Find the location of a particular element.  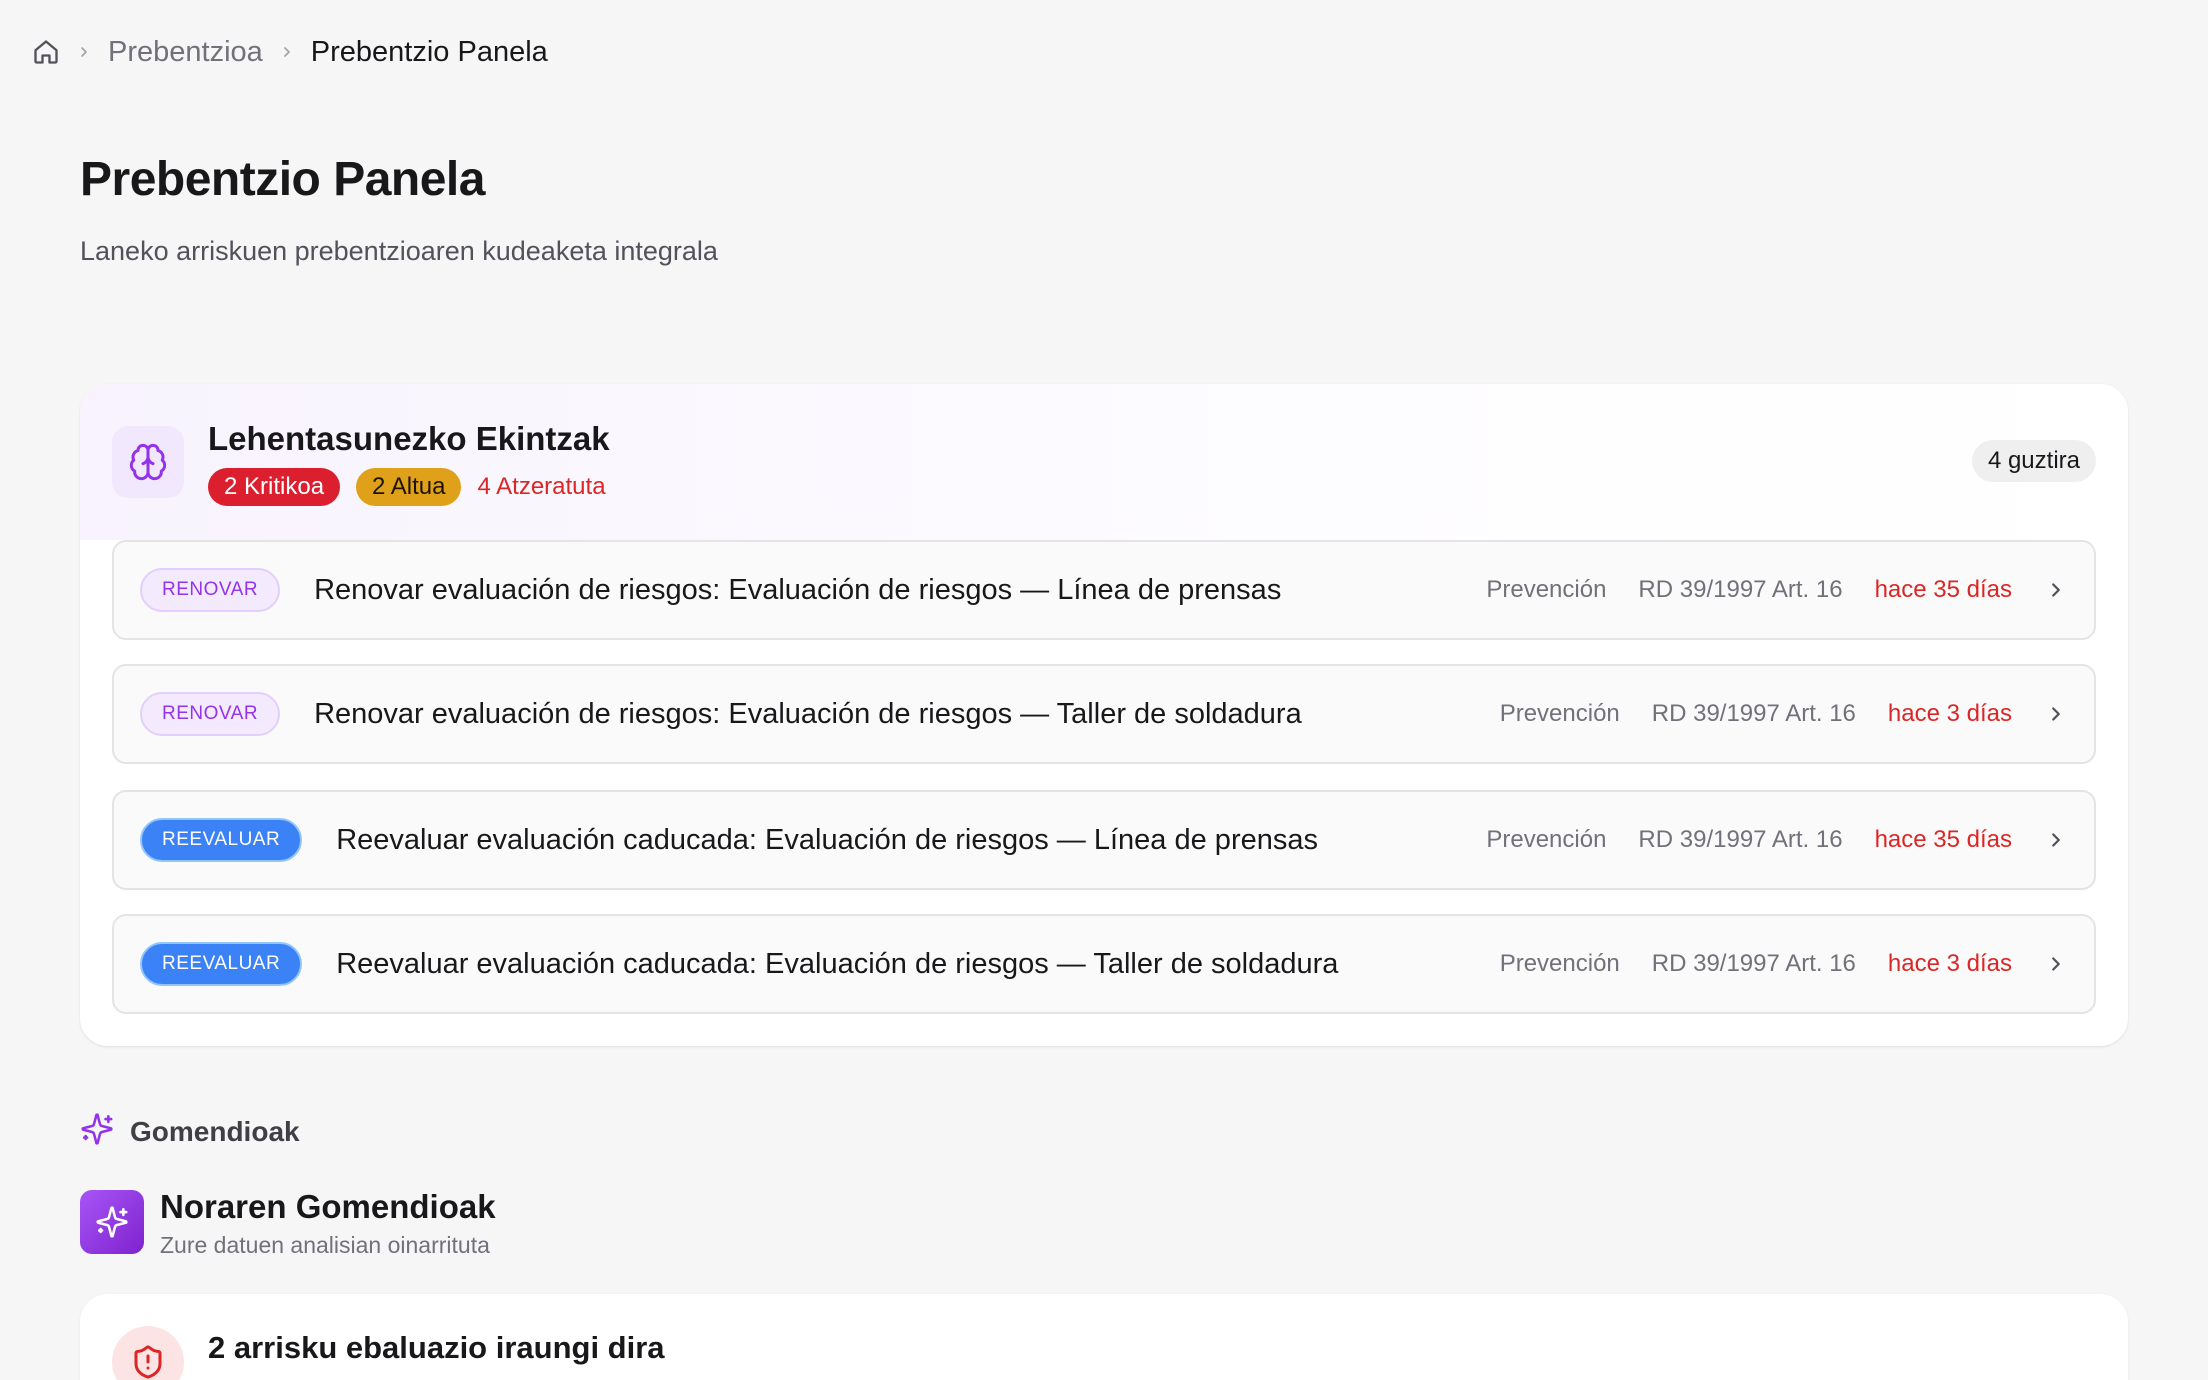

breadcrumb: Prebentzioa Prebentzio Panela is located at coordinates (290, 52).